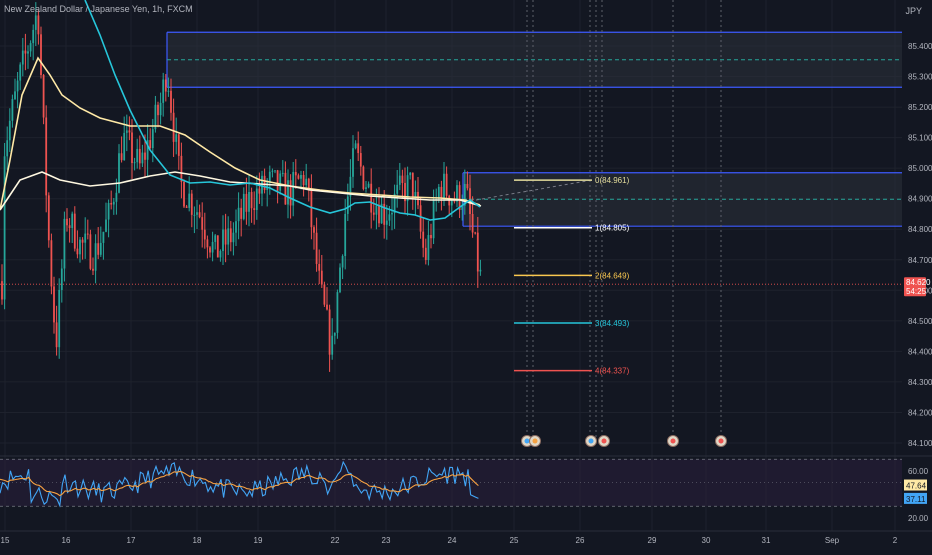 The image size is (932, 555). Describe the element at coordinates (197, 540) in the screenshot. I see `time-tick-3: 18` at that location.